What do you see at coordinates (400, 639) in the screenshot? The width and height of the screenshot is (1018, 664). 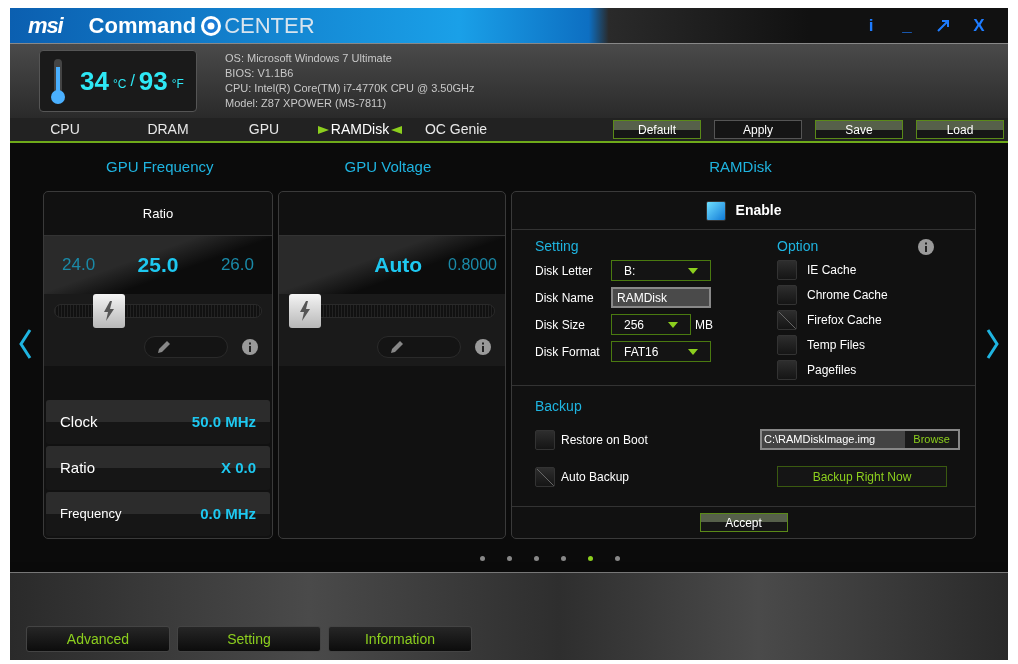 I see `nav-button: Information` at bounding box center [400, 639].